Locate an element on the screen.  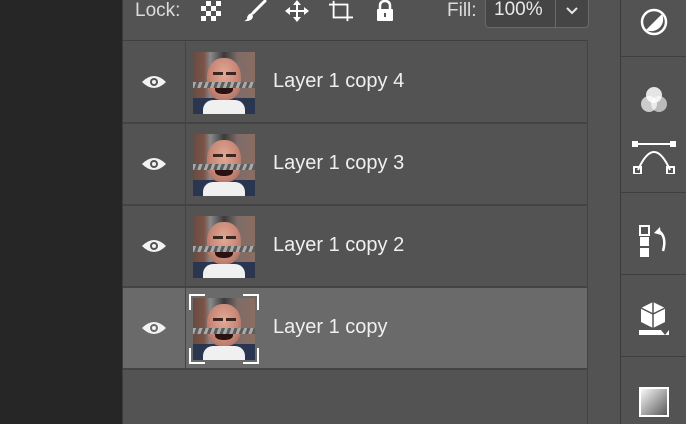
fill-label: Fill: is located at coordinates (462, 10).